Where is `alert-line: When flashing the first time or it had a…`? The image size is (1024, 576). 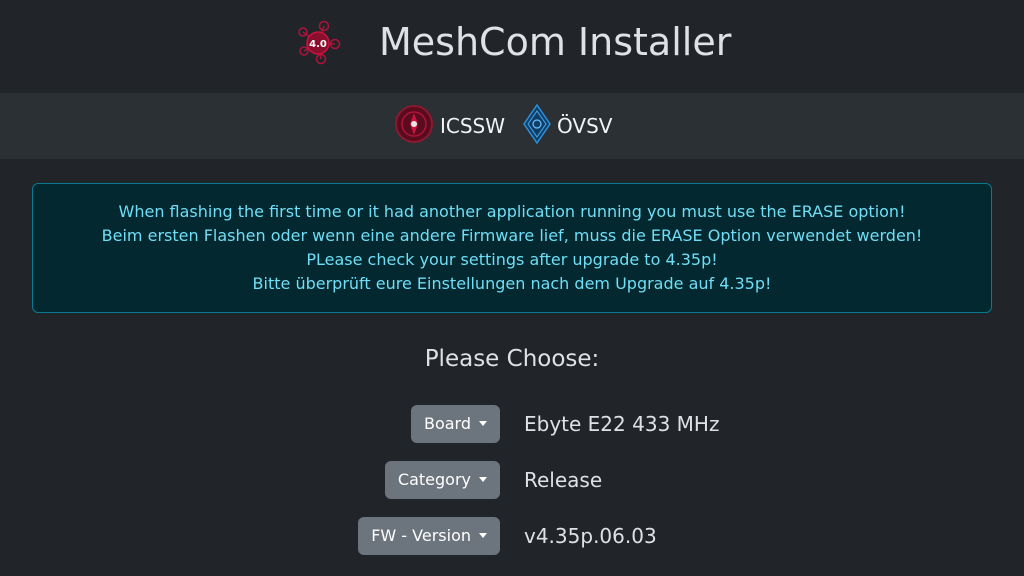 alert-line: When flashing the first time or it had a… is located at coordinates (512, 211).